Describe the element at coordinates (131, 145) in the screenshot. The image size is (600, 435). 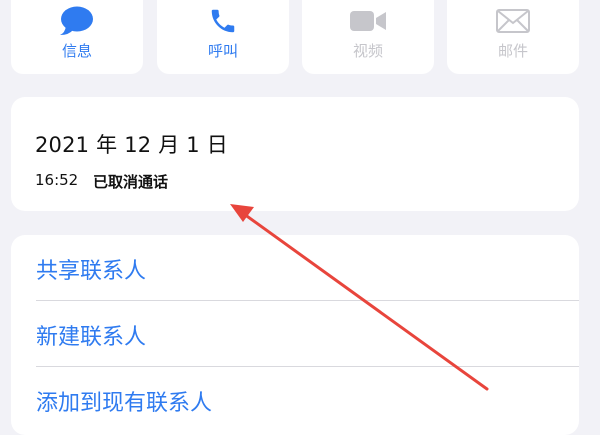
I see `call-date: 2021 年 12 月 1 日` at that location.